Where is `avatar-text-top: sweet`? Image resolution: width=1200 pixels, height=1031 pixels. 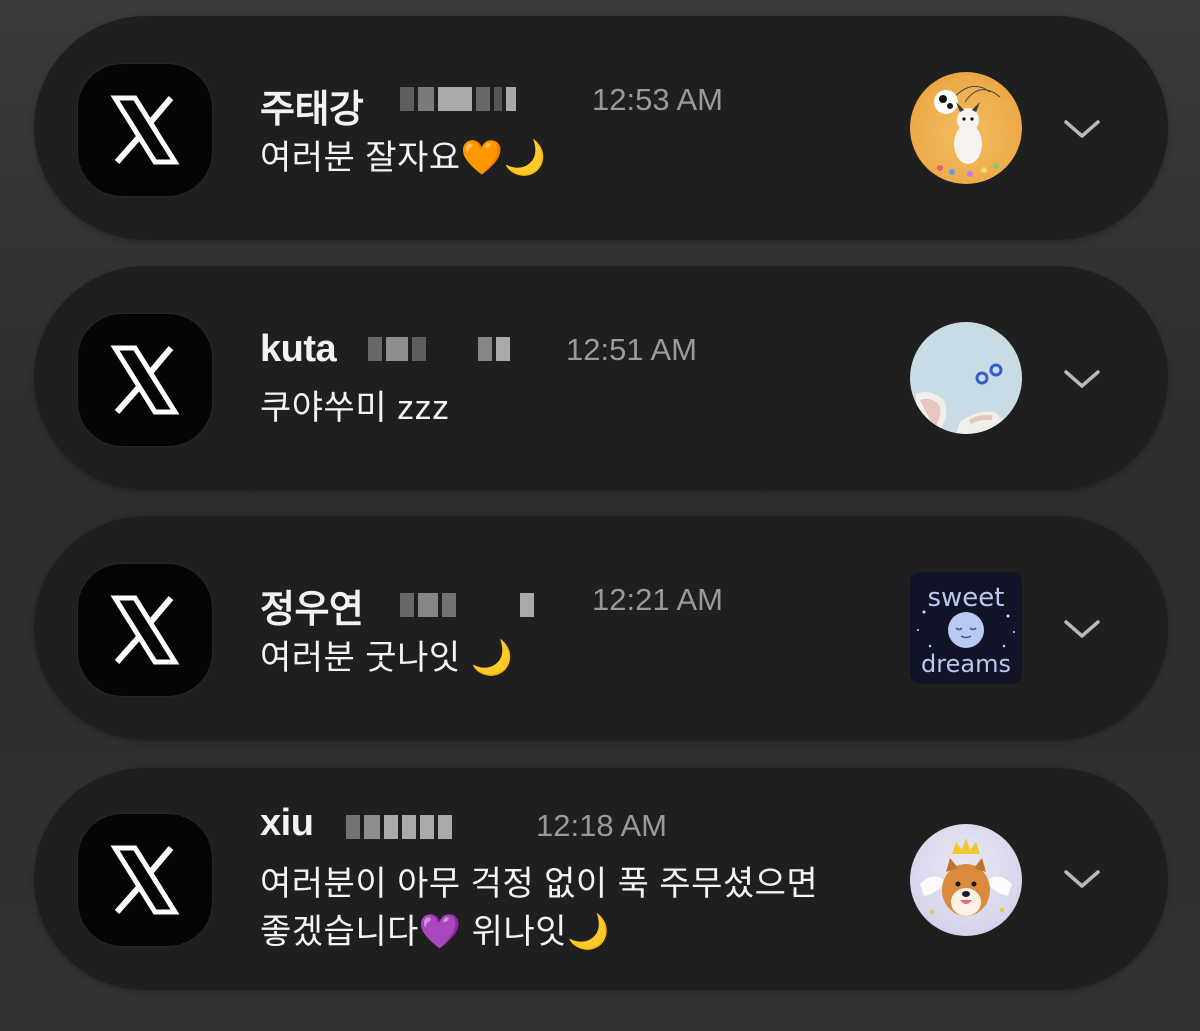
avatar-text-top: sweet is located at coordinates (966, 598).